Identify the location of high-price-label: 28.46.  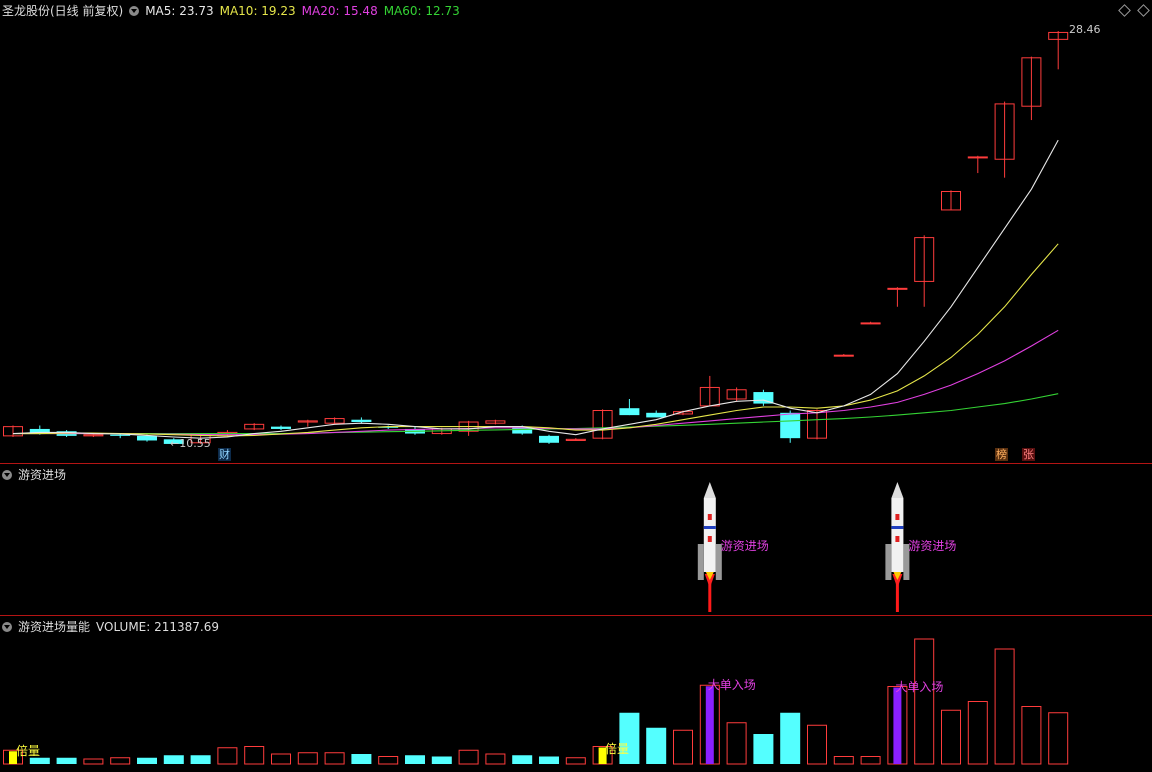
(1085, 29).